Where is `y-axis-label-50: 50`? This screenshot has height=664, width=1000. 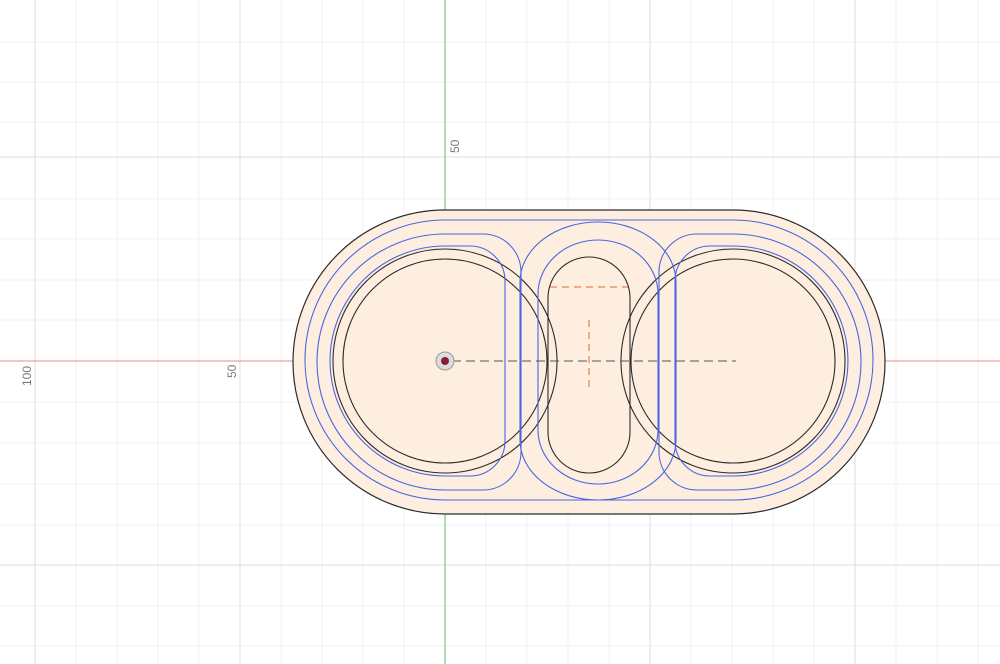
y-axis-label-50: 50 is located at coordinates (455, 146).